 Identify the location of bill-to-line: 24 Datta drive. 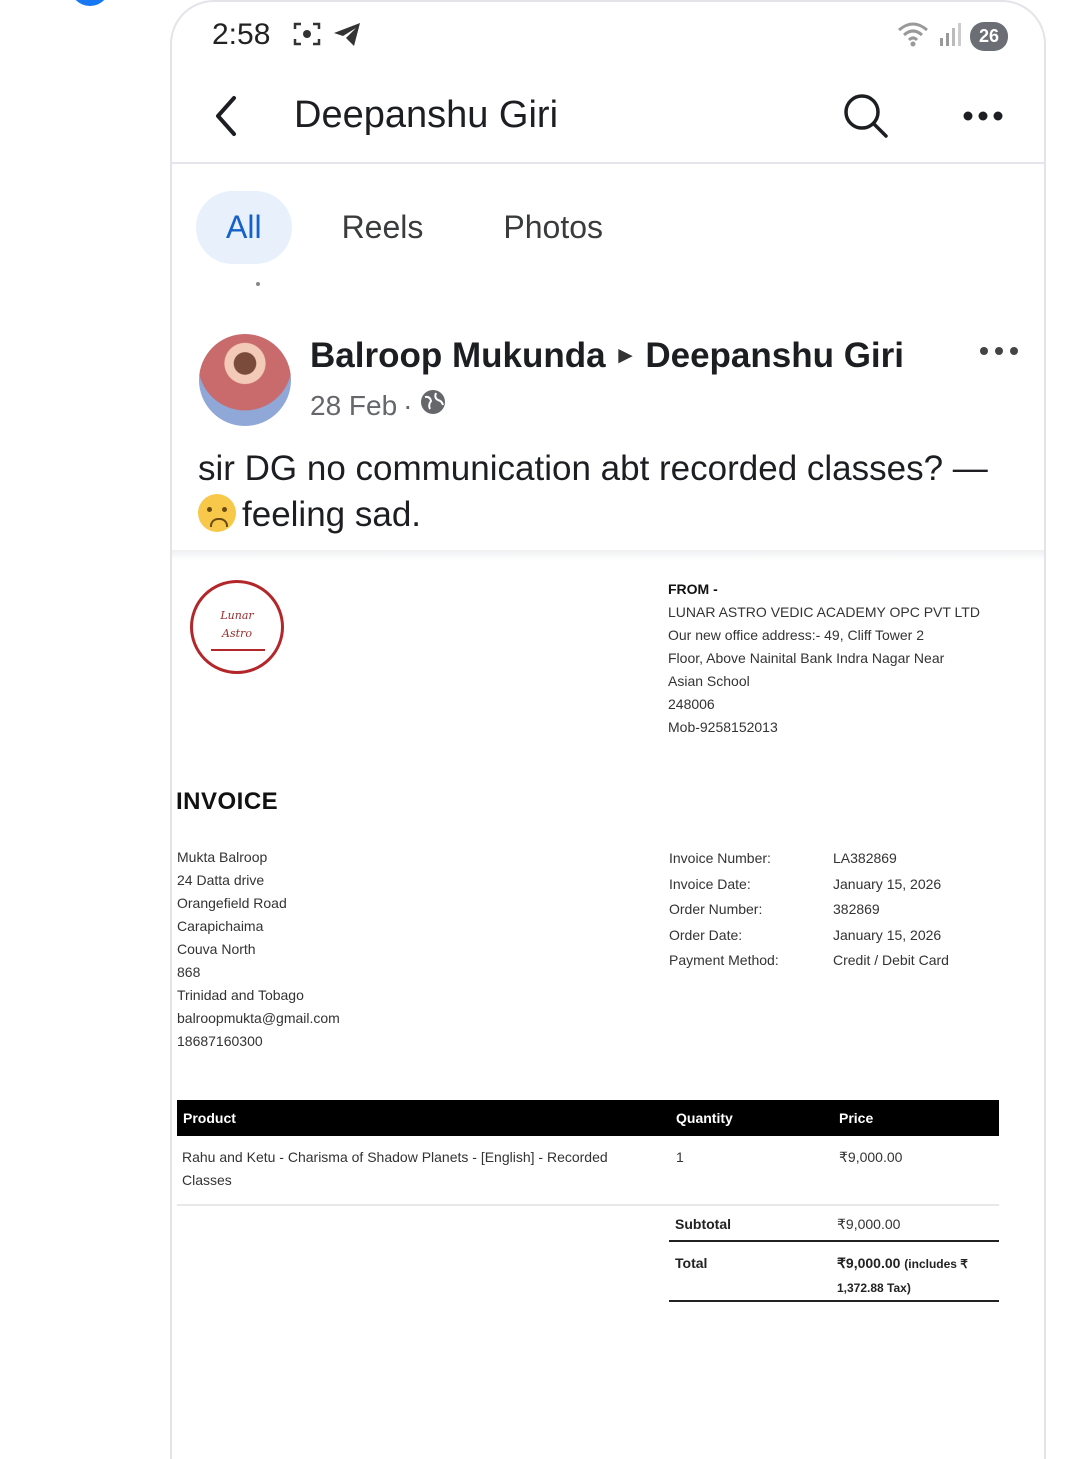
(221, 880).